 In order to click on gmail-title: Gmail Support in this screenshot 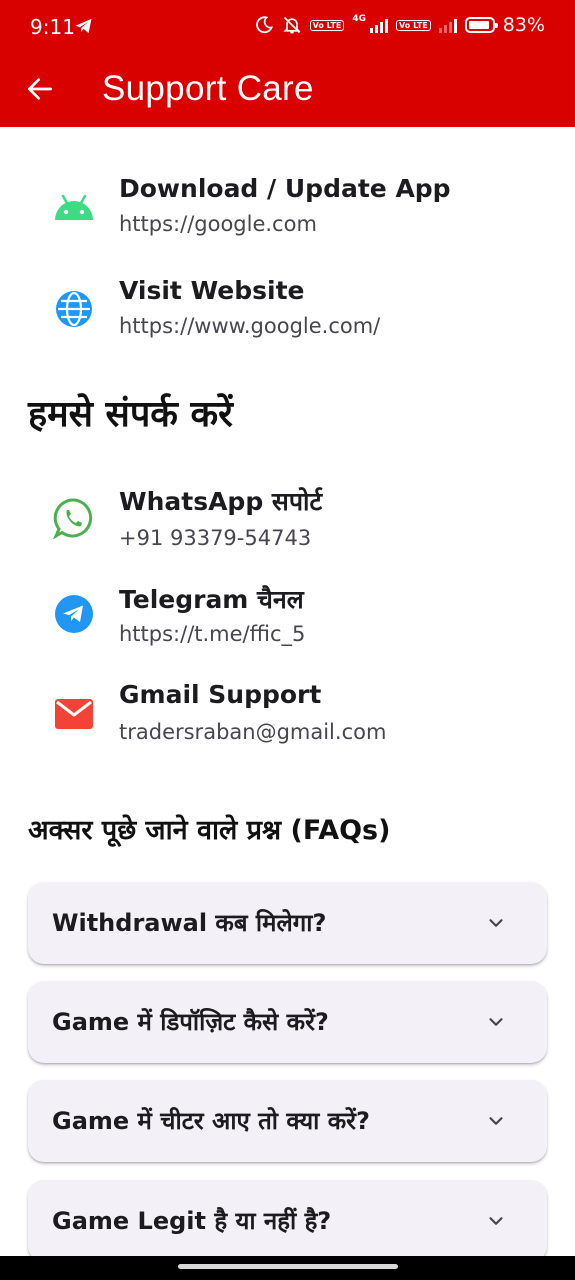, I will do `click(220, 694)`.